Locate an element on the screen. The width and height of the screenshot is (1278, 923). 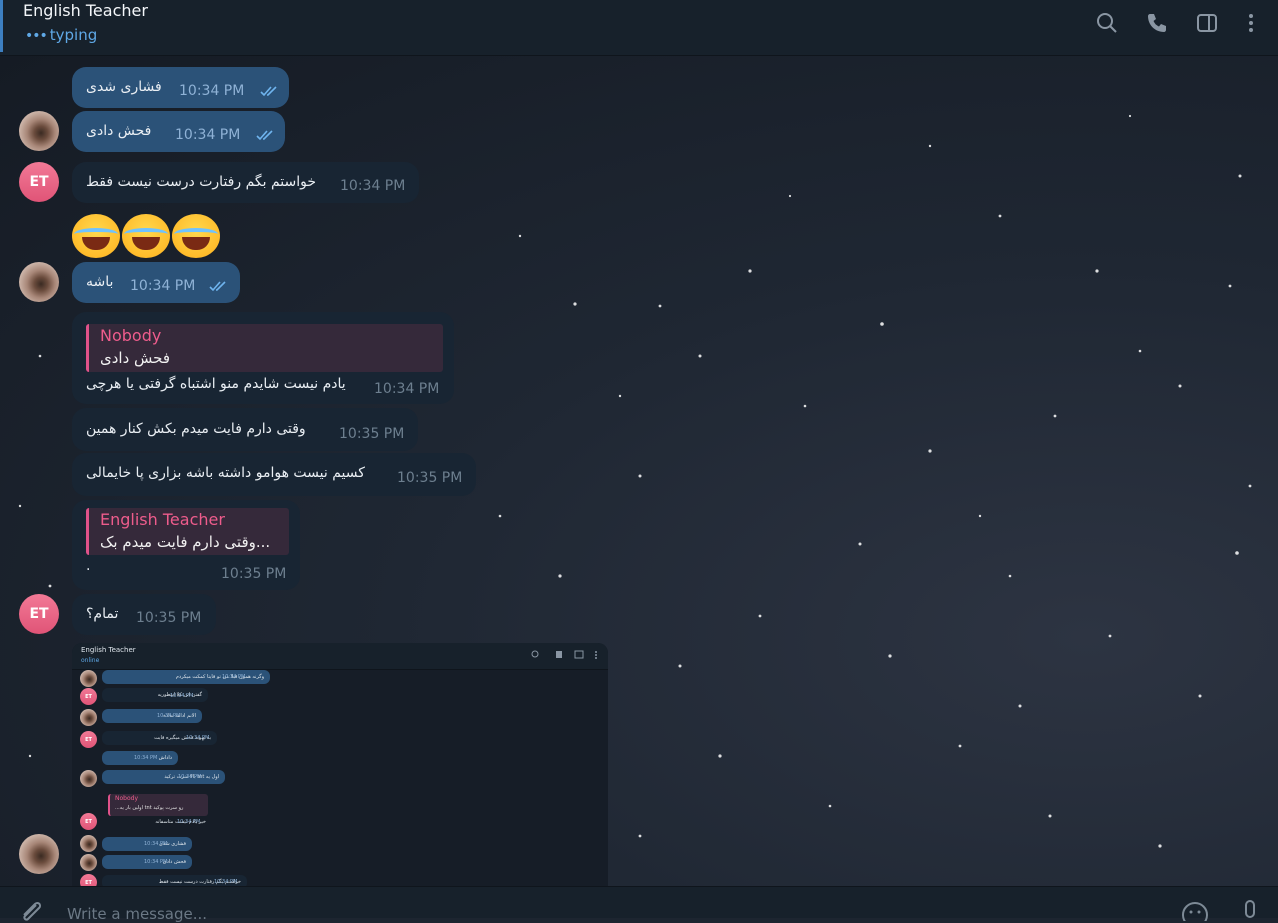
microphone-icon is located at coordinates (1250, 909).